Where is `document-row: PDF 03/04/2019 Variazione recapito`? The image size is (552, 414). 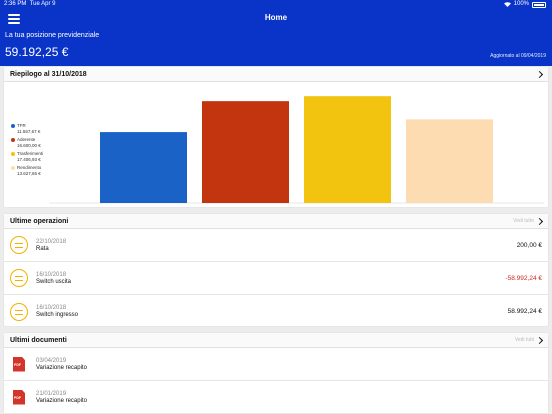
document-row: PDF 03/04/2019 Variazione recapito is located at coordinates (276, 364).